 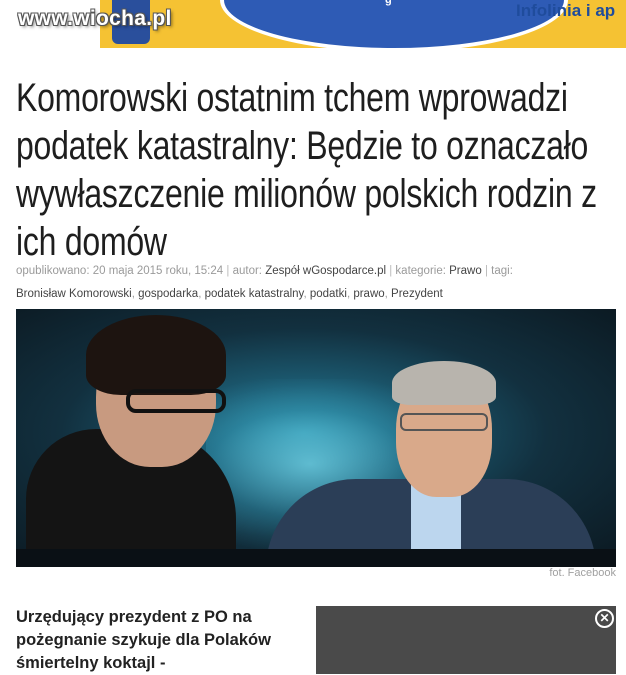 What do you see at coordinates (420, 271) in the screenshot?
I see `category-label: kategorie:` at bounding box center [420, 271].